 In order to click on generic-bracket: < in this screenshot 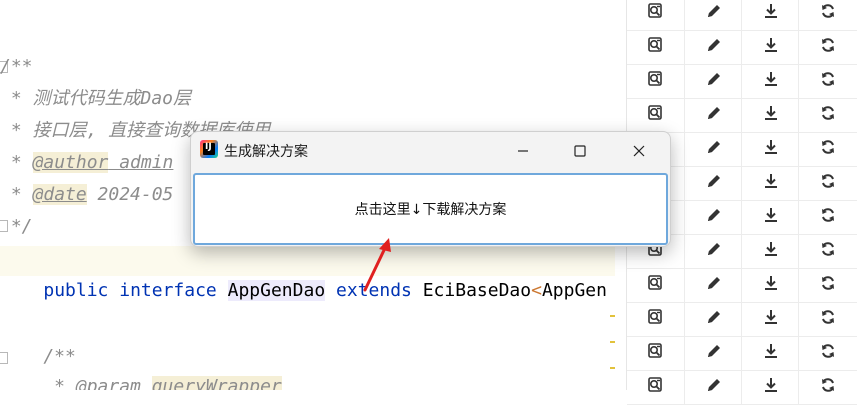, I will do `click(536, 290)`.